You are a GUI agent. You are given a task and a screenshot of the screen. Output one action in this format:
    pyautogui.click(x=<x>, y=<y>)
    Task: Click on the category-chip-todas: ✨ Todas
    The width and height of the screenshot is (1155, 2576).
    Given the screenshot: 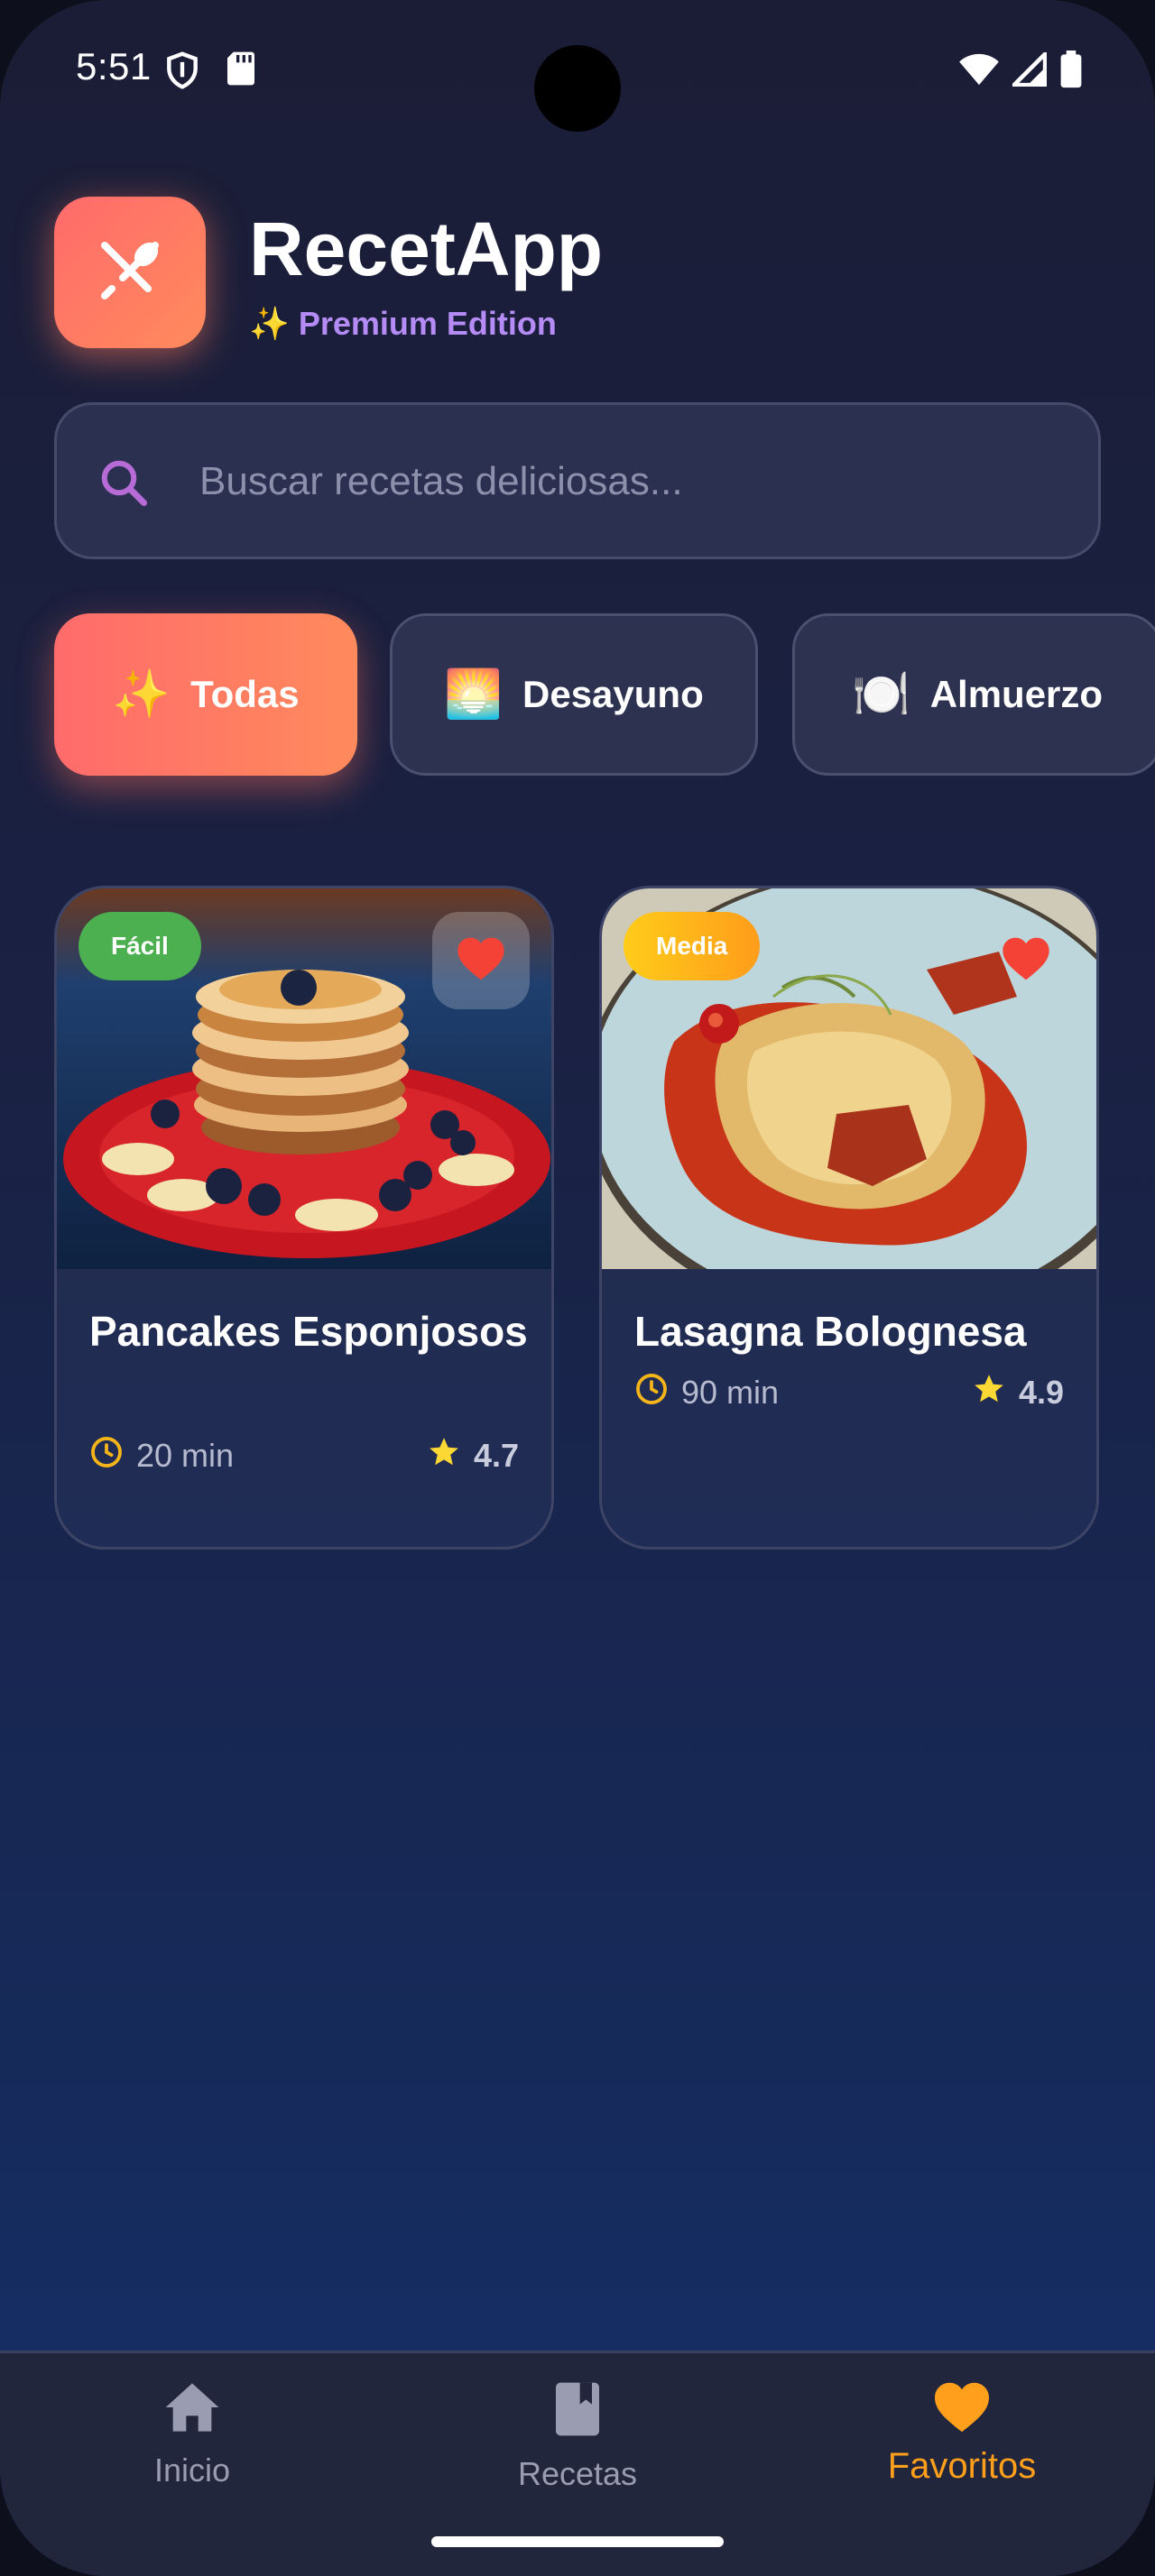 What is the action you would take?
    pyautogui.click(x=205, y=694)
    